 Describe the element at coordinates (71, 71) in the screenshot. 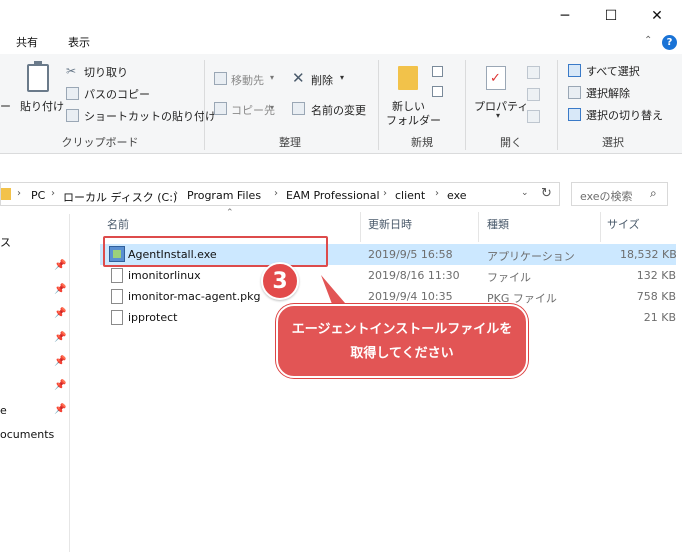

I see `scissors-icon: ✂` at that location.